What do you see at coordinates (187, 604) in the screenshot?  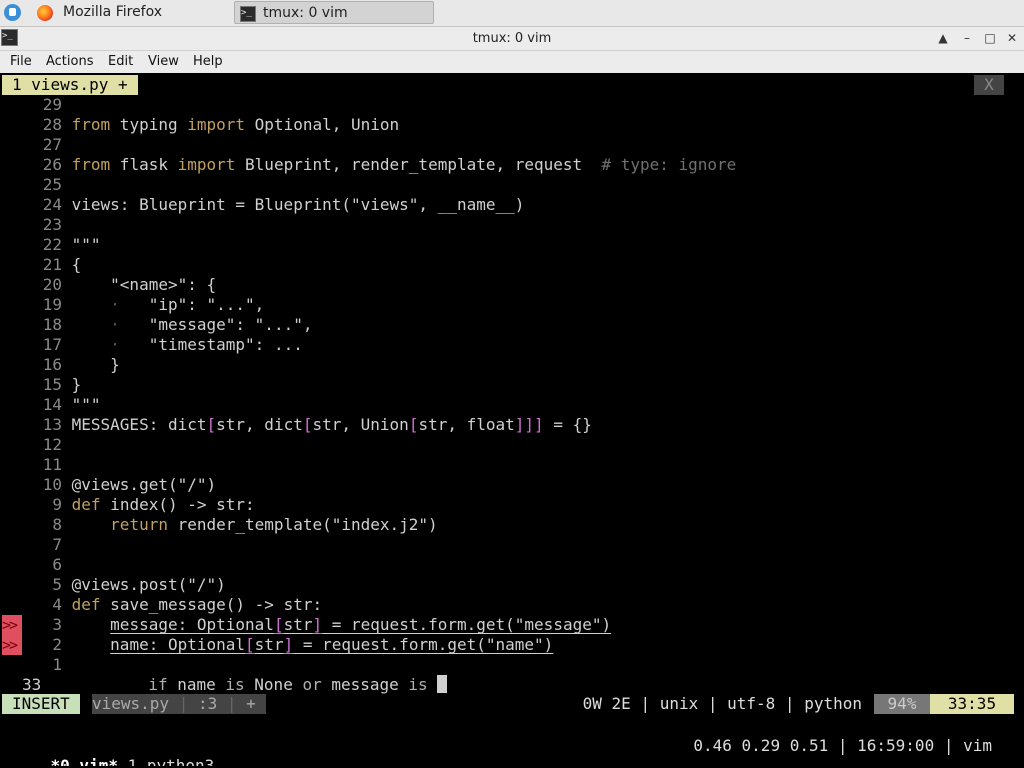 I see `code-line: 4 def save_message() -> str:` at bounding box center [187, 604].